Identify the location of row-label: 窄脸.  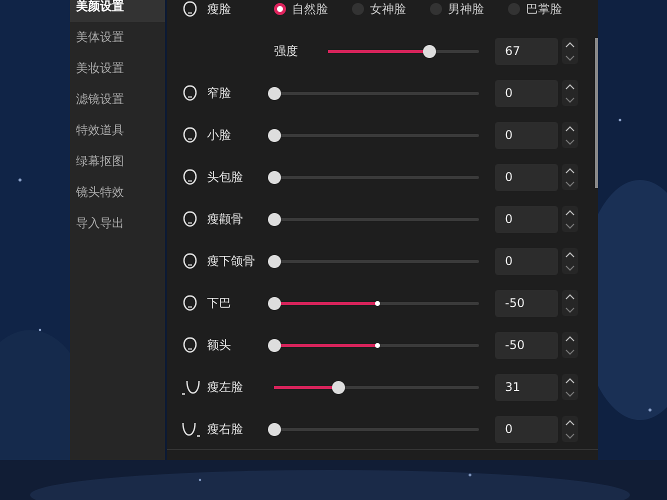
(219, 93).